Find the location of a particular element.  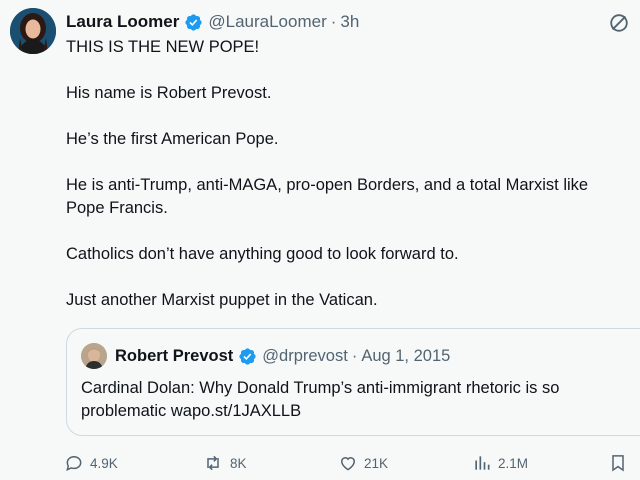

tweet-line: He’s the first American Pope. is located at coordinates (172, 139).